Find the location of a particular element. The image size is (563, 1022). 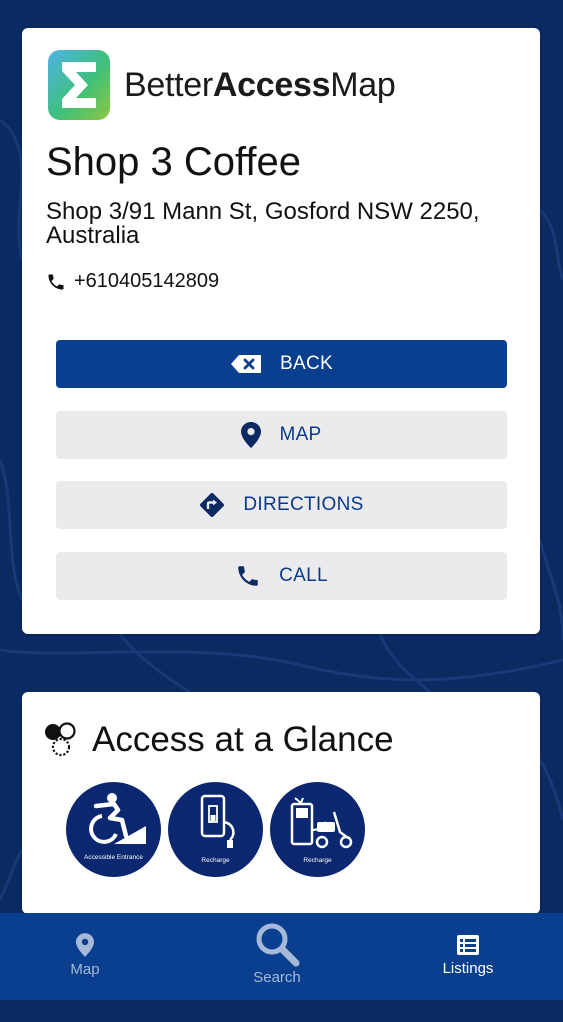

access-title: Access at a Glance is located at coordinates (243, 739).